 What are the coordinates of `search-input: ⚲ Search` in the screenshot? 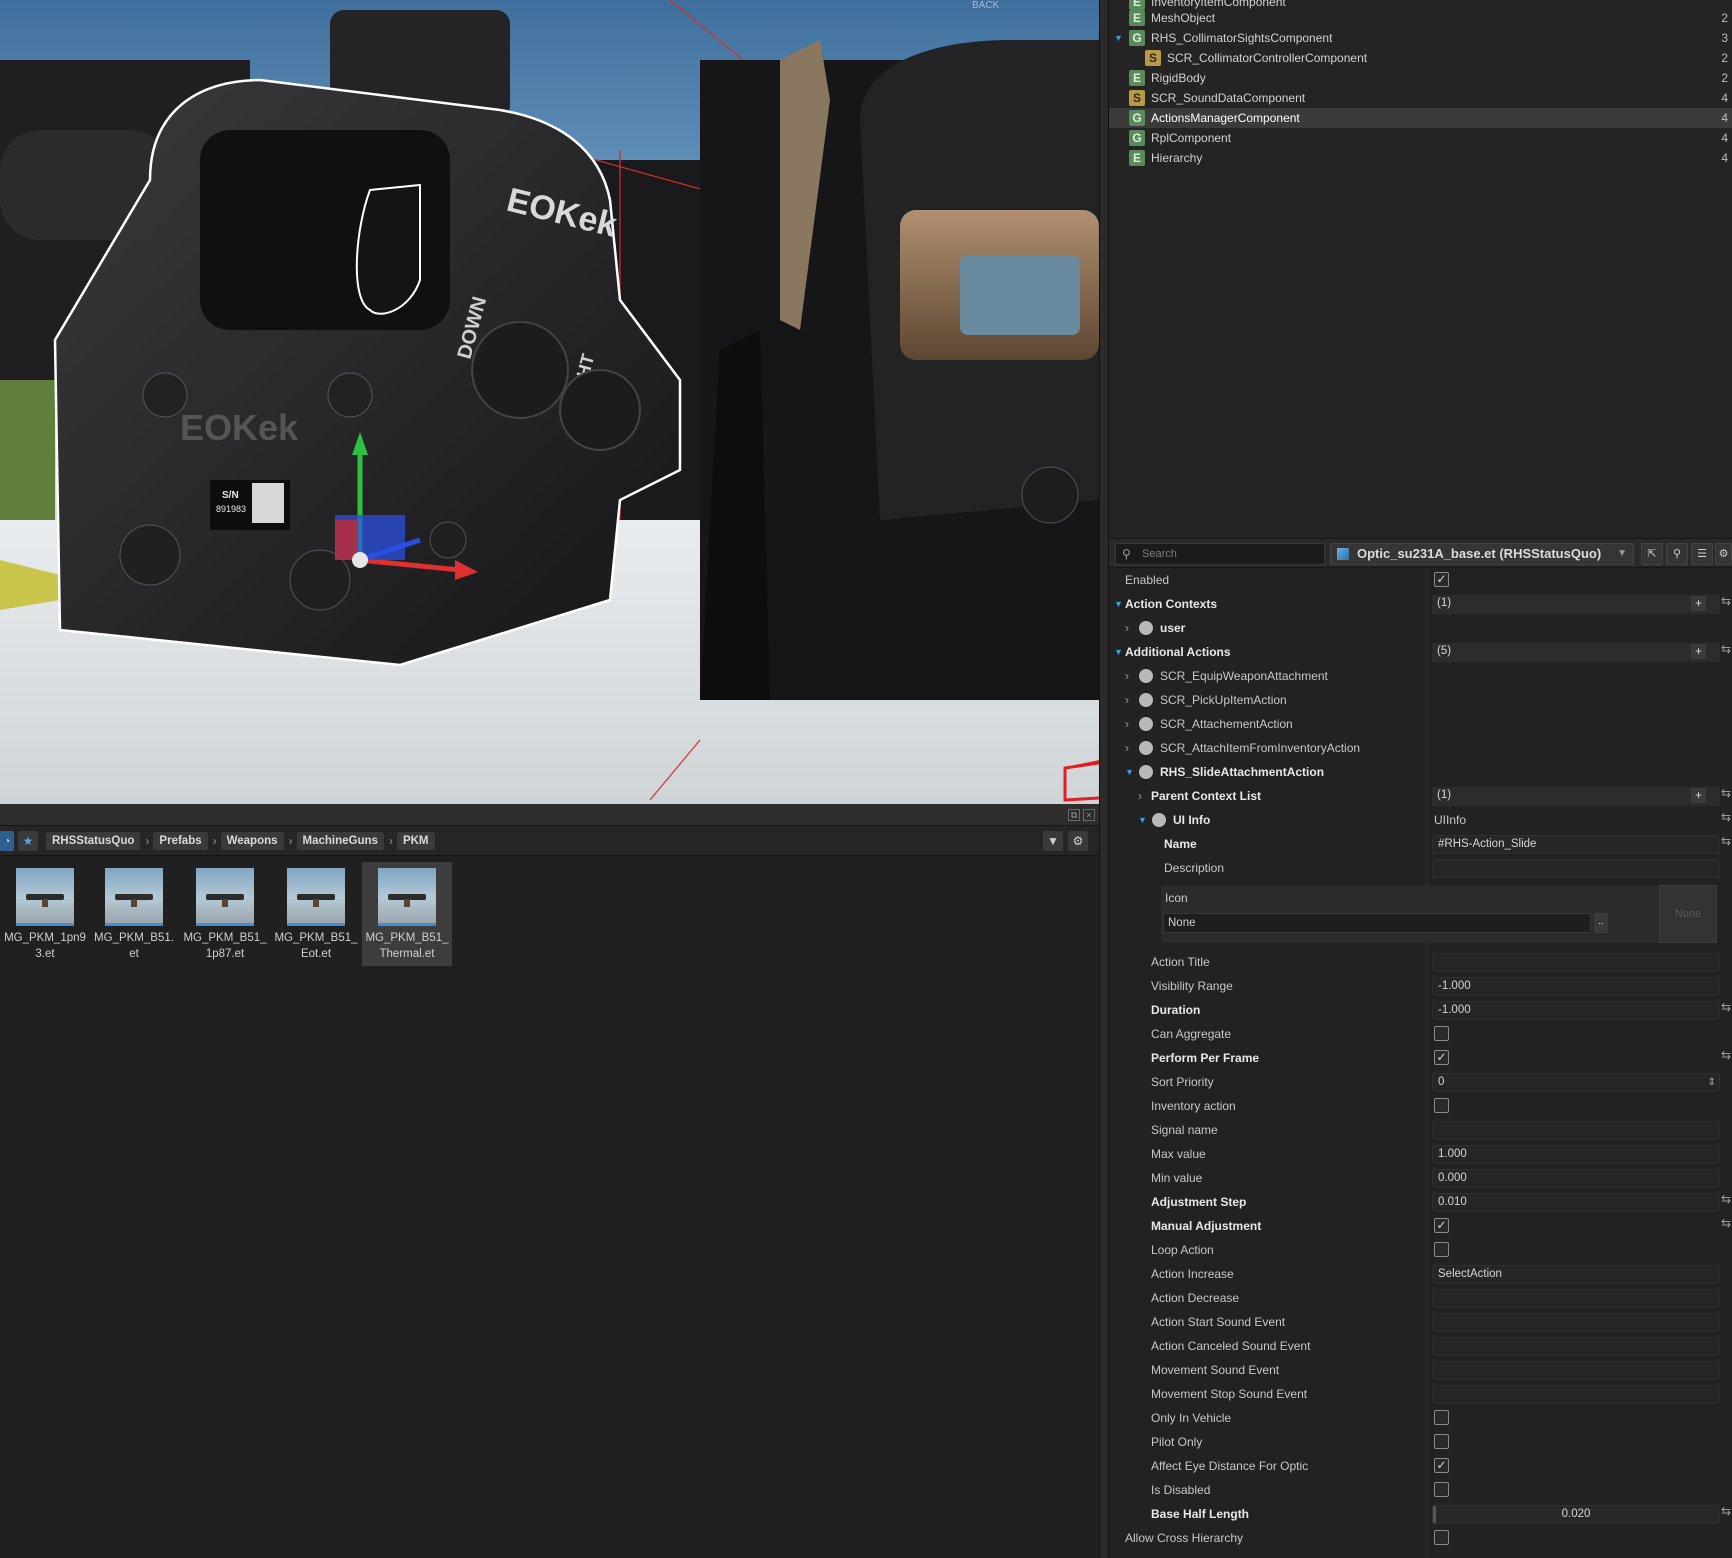 It's located at (1220, 554).